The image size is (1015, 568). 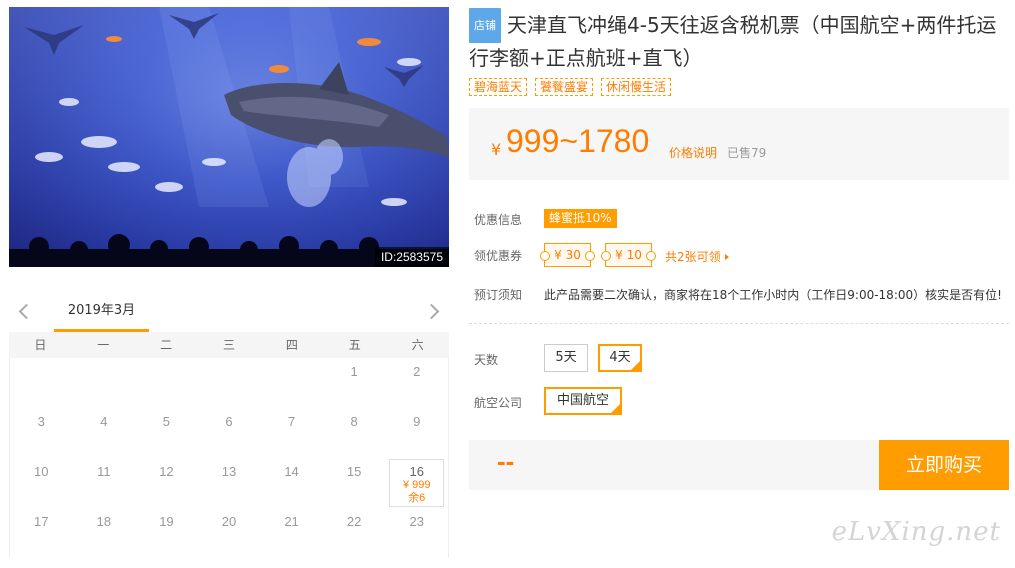 What do you see at coordinates (291, 521) in the screenshot?
I see `day-number: 21` at bounding box center [291, 521].